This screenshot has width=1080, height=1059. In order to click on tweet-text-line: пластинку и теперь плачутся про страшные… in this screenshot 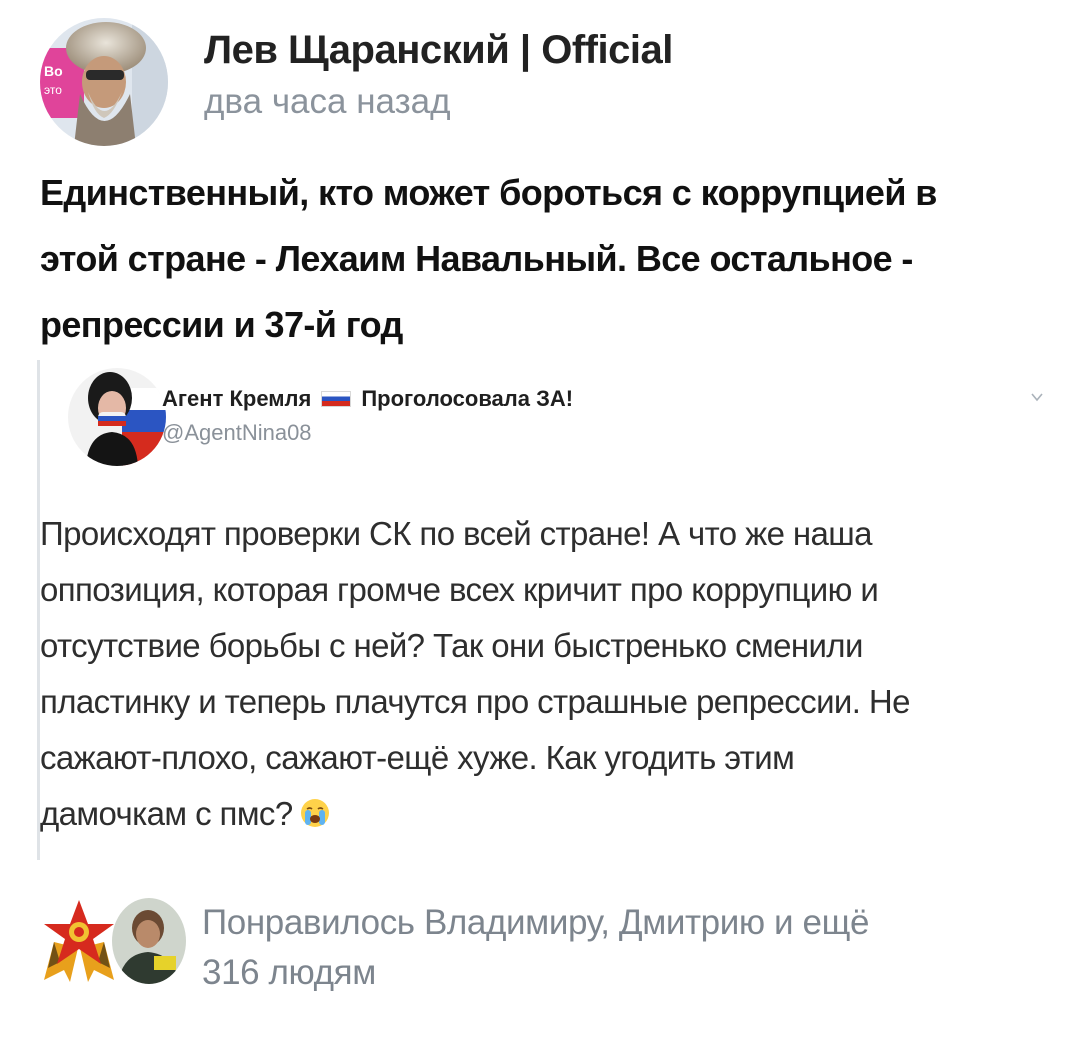, I will do `click(475, 701)`.